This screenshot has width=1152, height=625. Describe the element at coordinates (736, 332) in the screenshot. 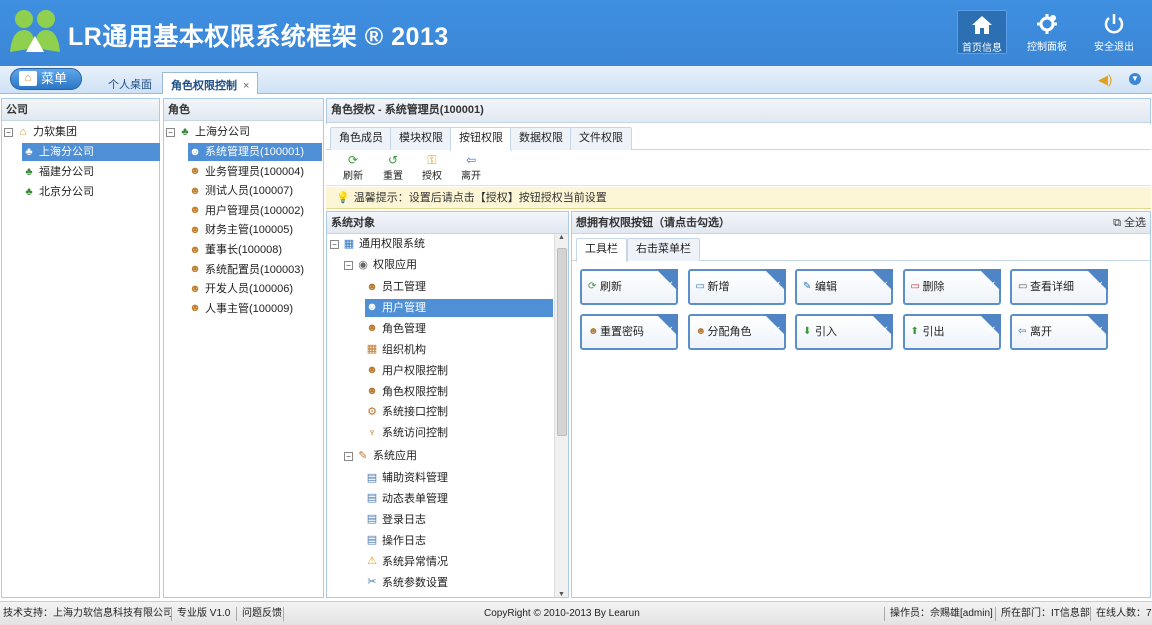

I see `permission-button: ☻ 分配角色 ✓` at that location.